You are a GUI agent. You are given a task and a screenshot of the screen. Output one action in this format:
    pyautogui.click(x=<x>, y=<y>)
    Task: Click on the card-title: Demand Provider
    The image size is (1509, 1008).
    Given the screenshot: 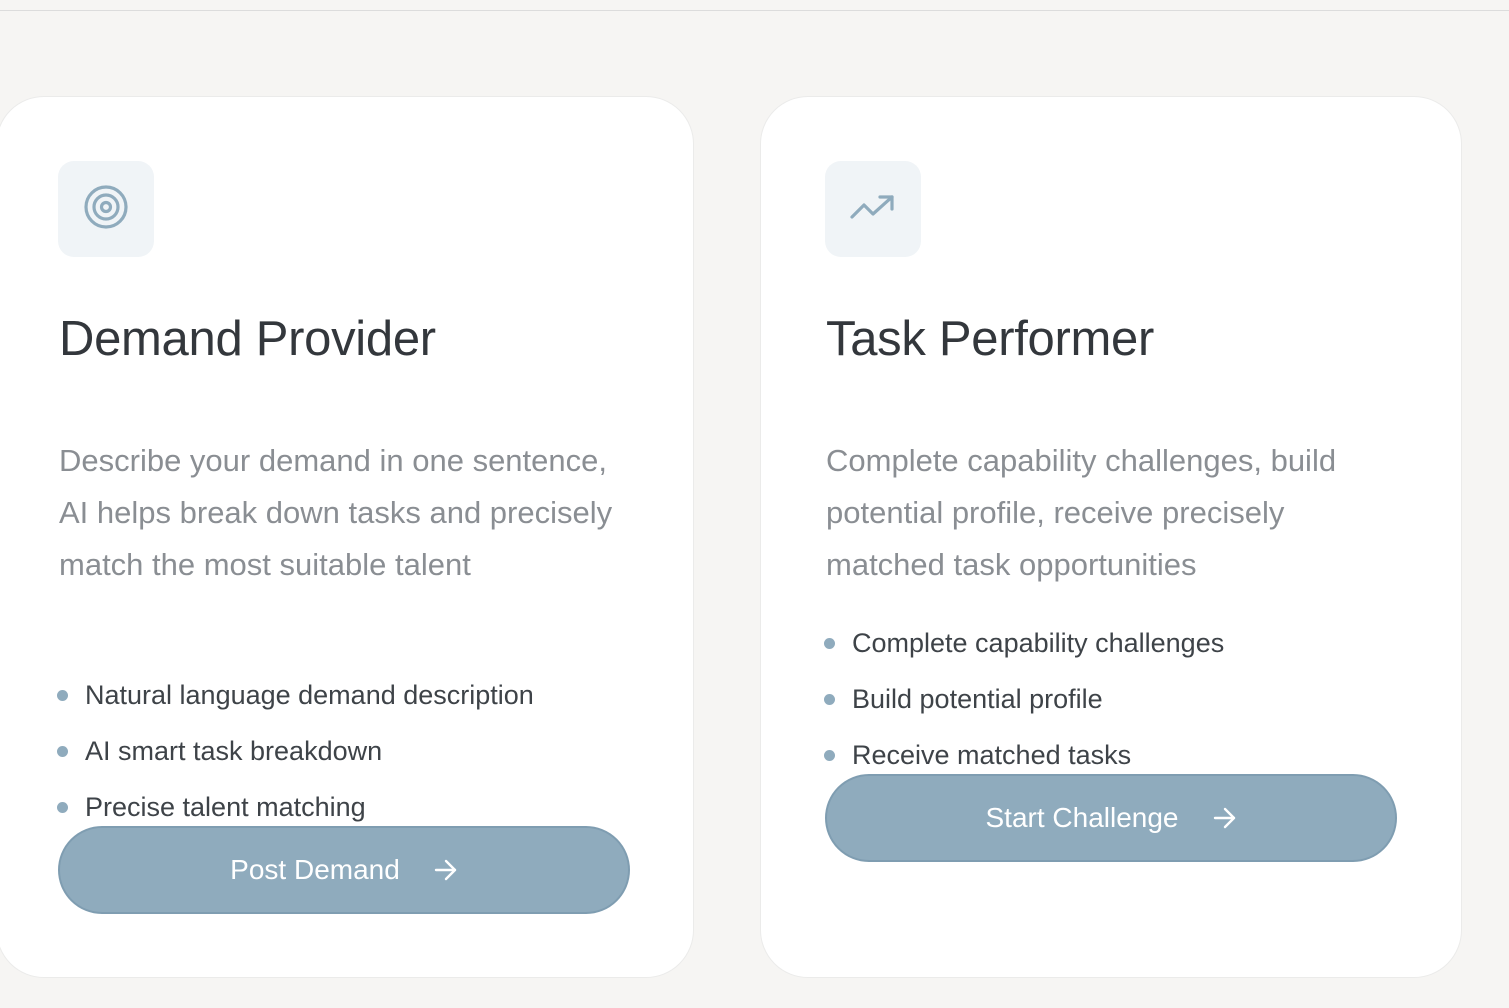 What is the action you would take?
    pyautogui.click(x=247, y=339)
    